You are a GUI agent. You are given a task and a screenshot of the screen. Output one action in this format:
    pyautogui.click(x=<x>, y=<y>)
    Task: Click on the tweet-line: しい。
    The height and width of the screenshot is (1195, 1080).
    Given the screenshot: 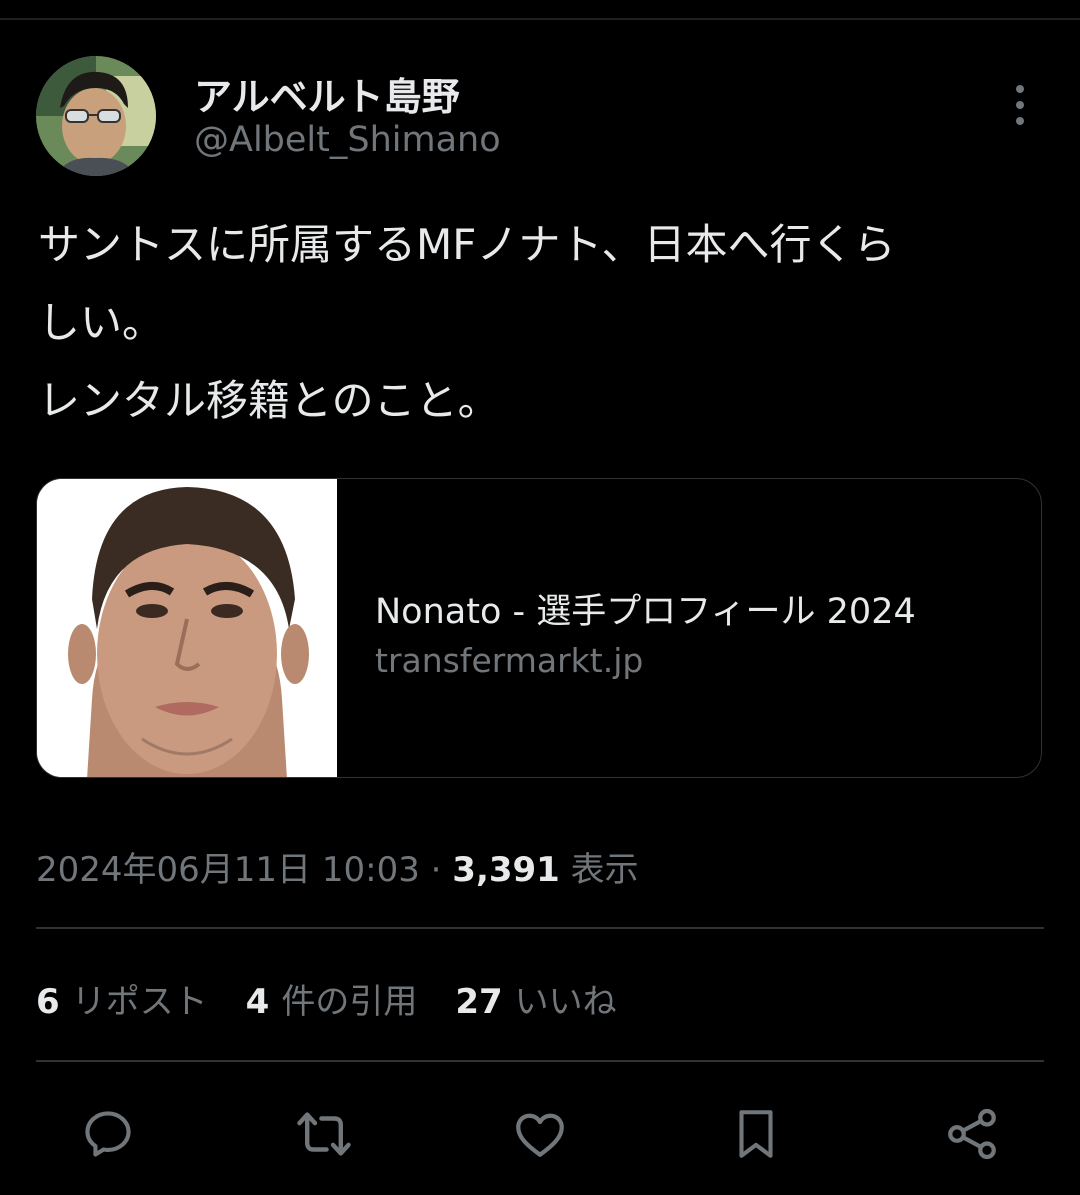 What is the action you would take?
    pyautogui.click(x=101, y=322)
    